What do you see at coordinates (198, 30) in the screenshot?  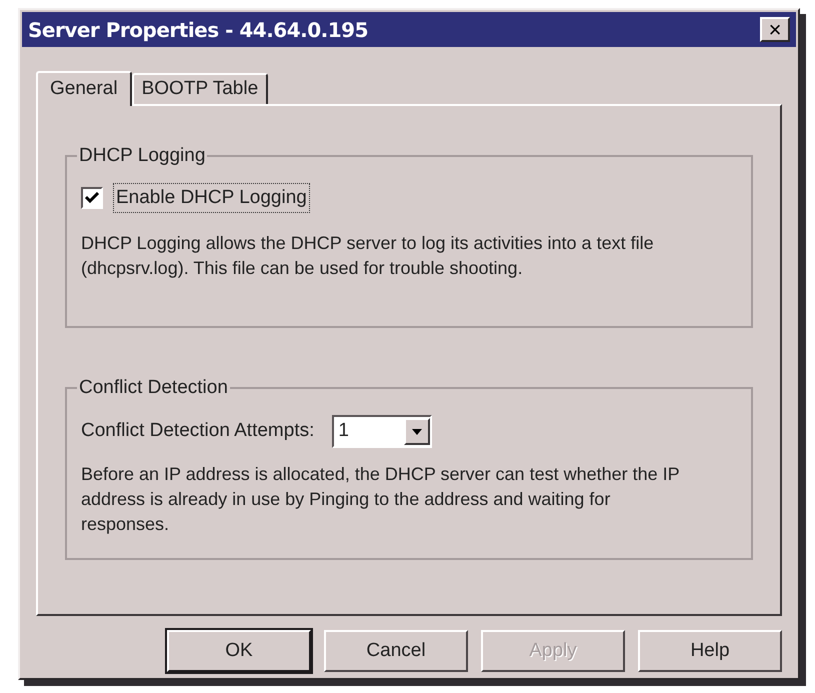 I see `window-title: Server Properties - 44.64.0.195` at bounding box center [198, 30].